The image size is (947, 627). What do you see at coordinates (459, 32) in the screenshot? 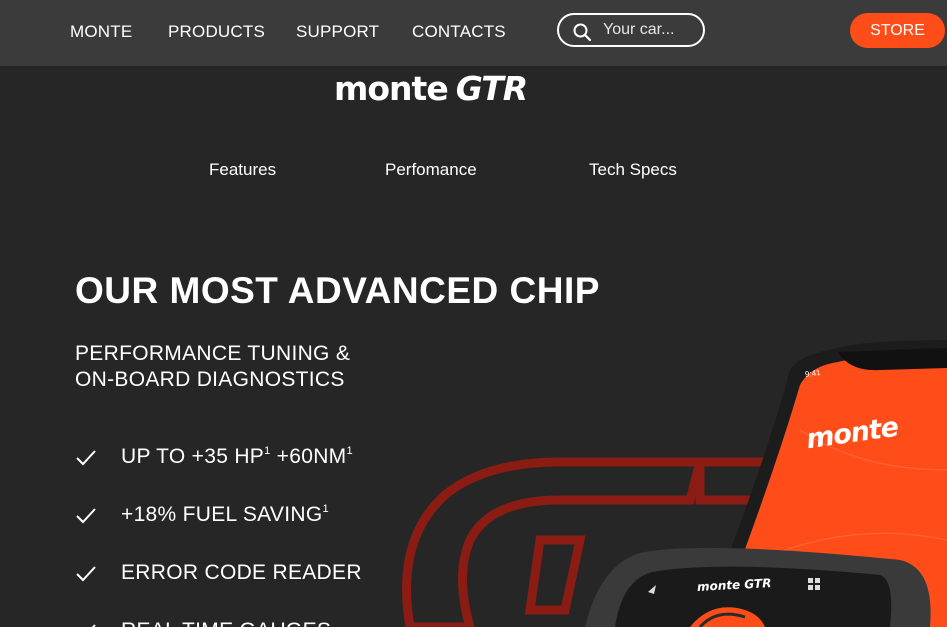
I see `nav-contacts: CONTACTS` at bounding box center [459, 32].